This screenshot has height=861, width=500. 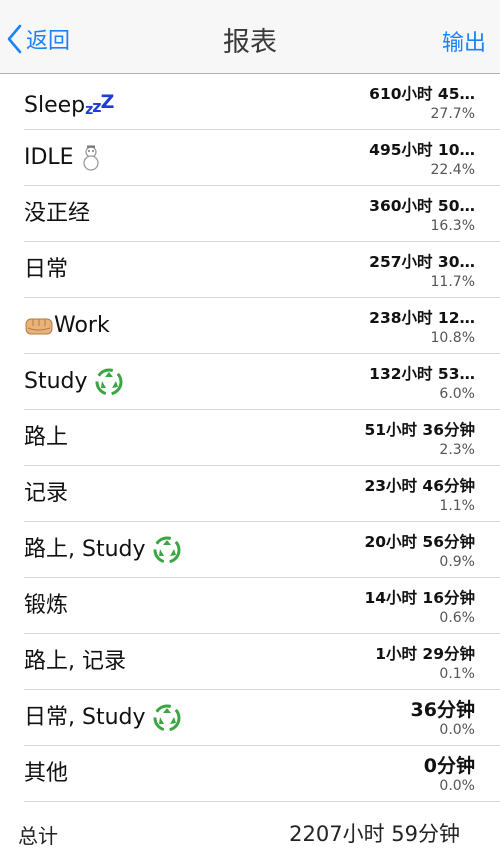 What do you see at coordinates (374, 834) in the screenshot?
I see `total-value: 2207小时 59分钟` at bounding box center [374, 834].